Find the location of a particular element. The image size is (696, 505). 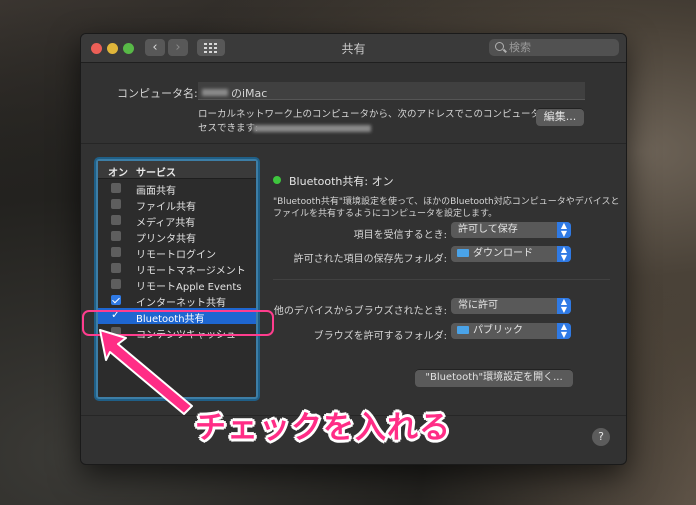

browse-permission-label: 他のデバイスからブラウズされたとき: is located at coordinates (360, 311).